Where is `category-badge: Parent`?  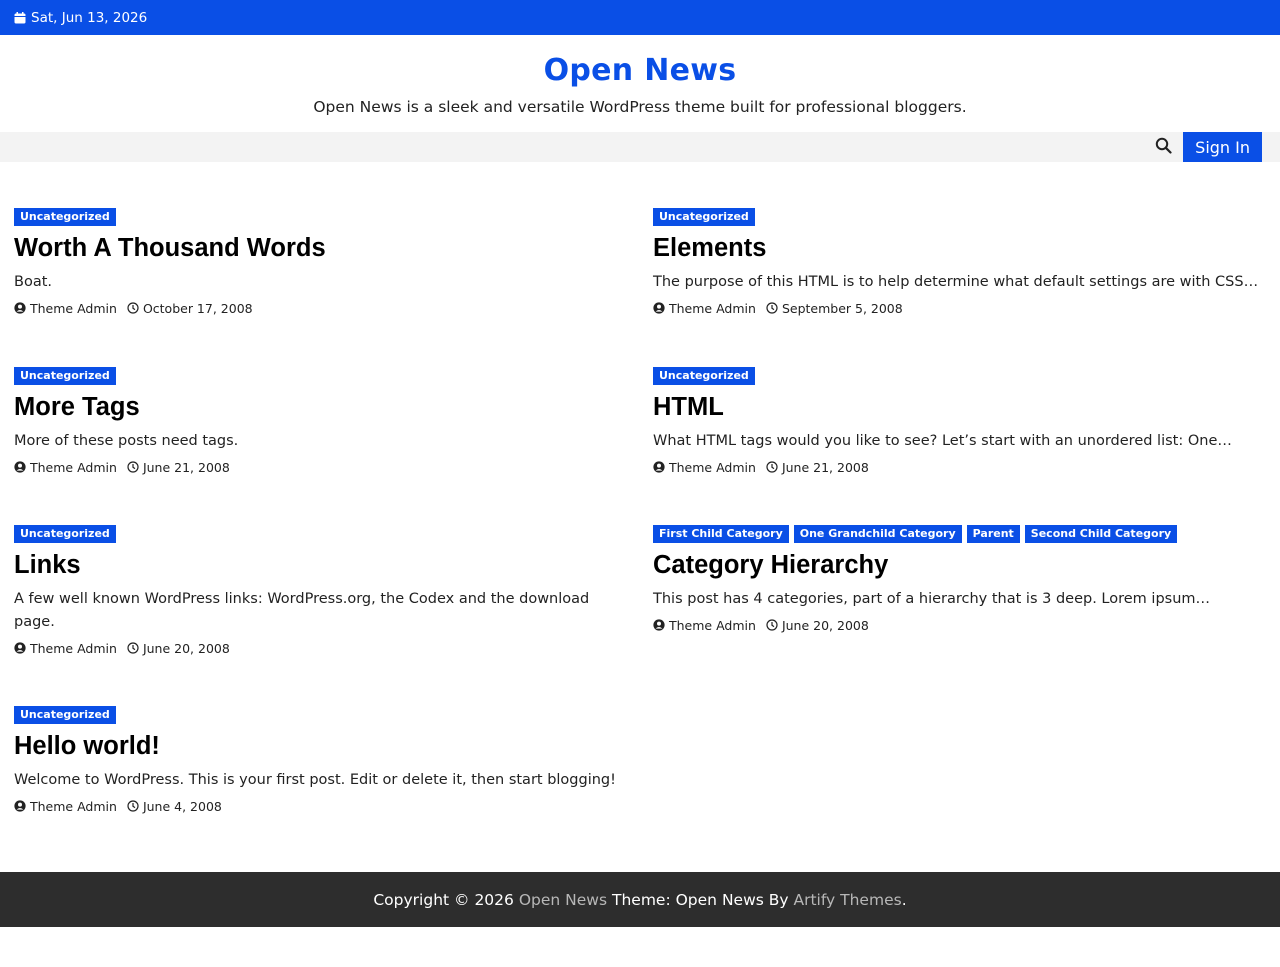 category-badge: Parent is located at coordinates (993, 534).